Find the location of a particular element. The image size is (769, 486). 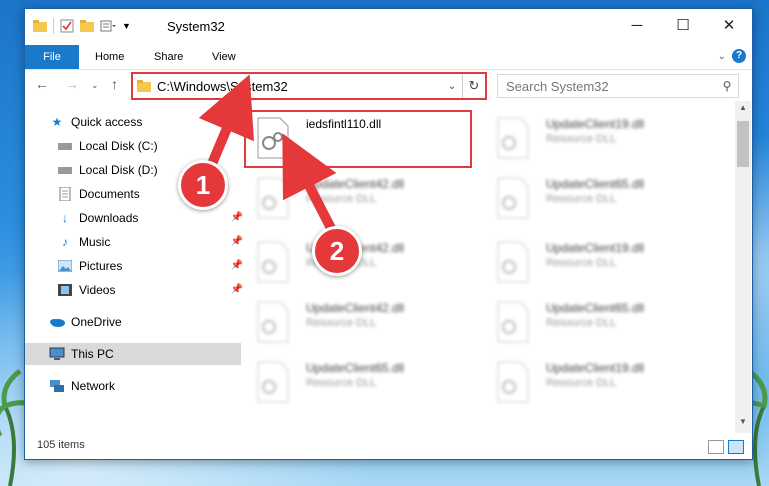

step-badge-1: 1 is located at coordinates (203, 185).